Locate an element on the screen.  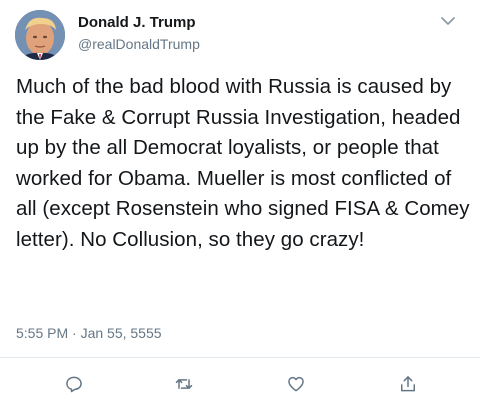
retweet-icon is located at coordinates (184, 384).